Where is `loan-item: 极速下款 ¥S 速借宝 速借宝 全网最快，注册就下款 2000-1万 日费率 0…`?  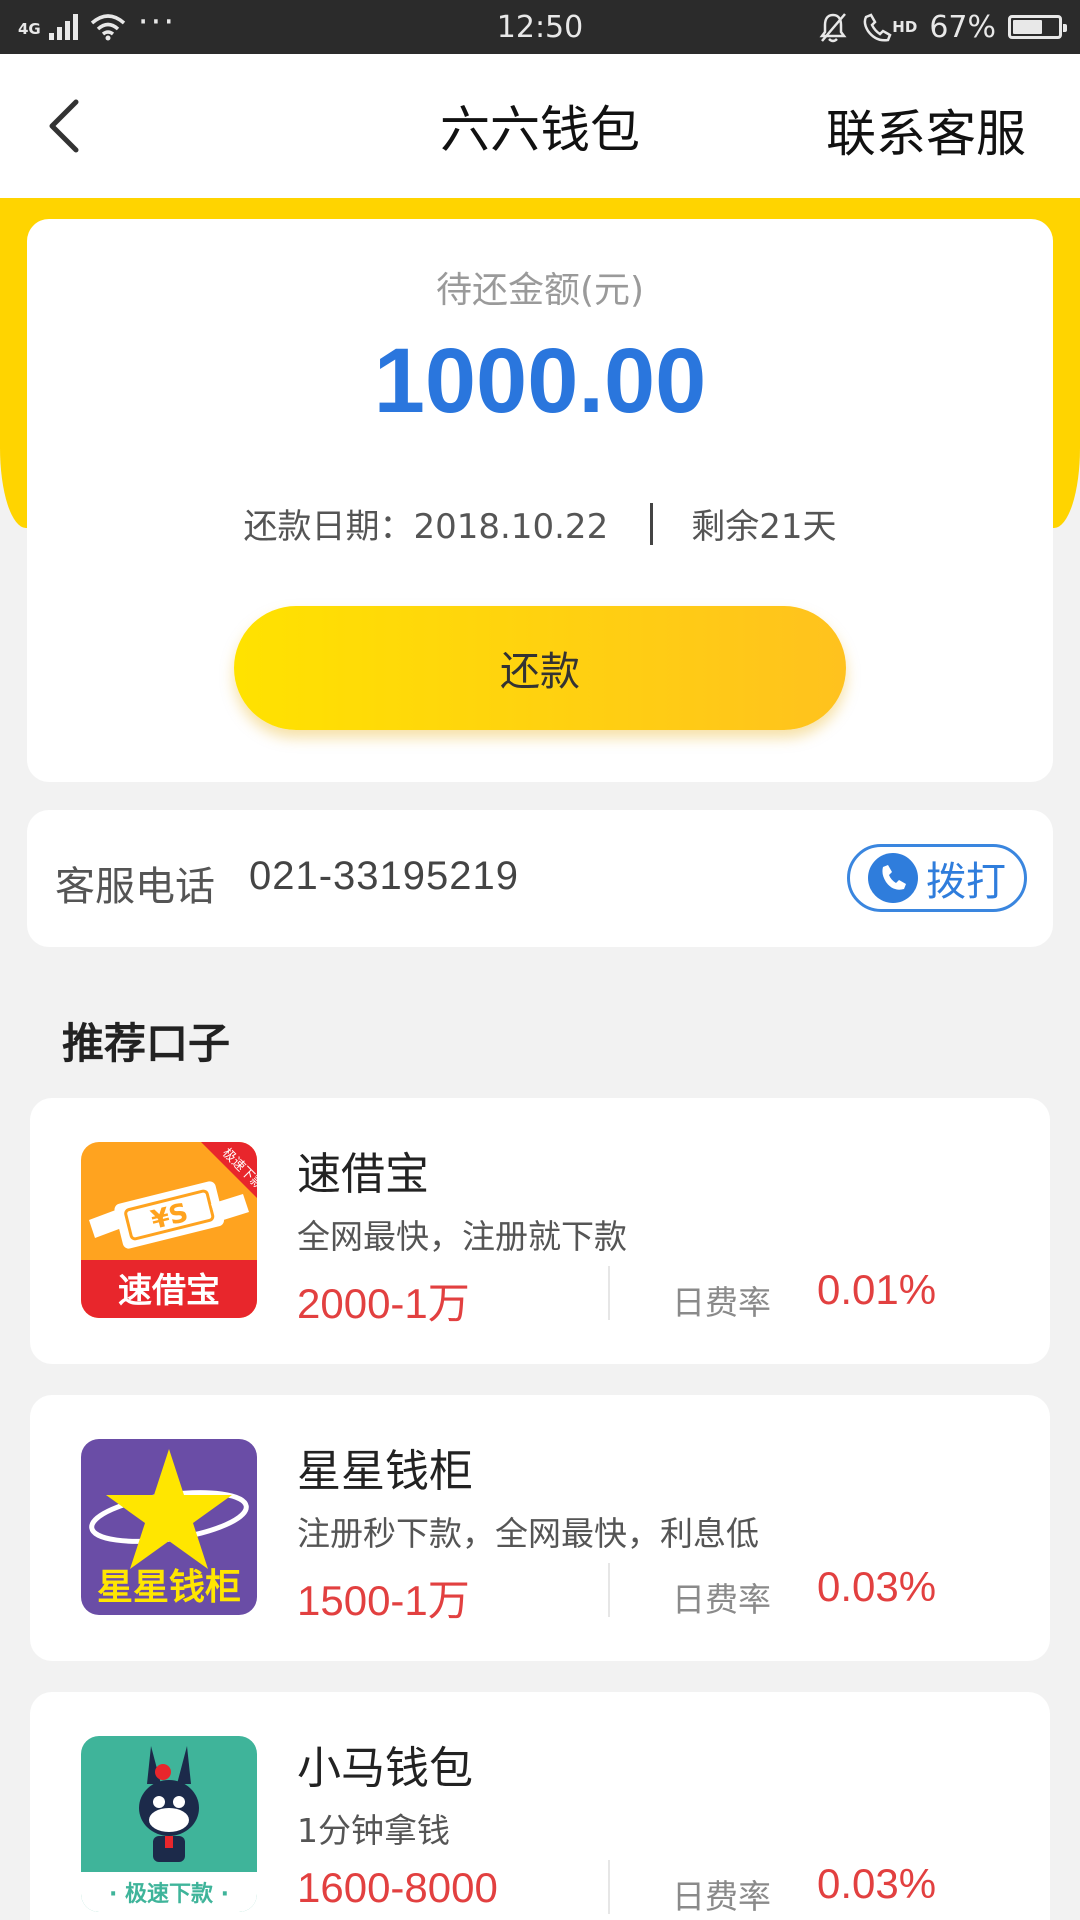
loan-item: 极速下款 ¥S 速借宝 速借宝 全网最快，注册就下款 2000-1万 日费率 0… is located at coordinates (540, 1231).